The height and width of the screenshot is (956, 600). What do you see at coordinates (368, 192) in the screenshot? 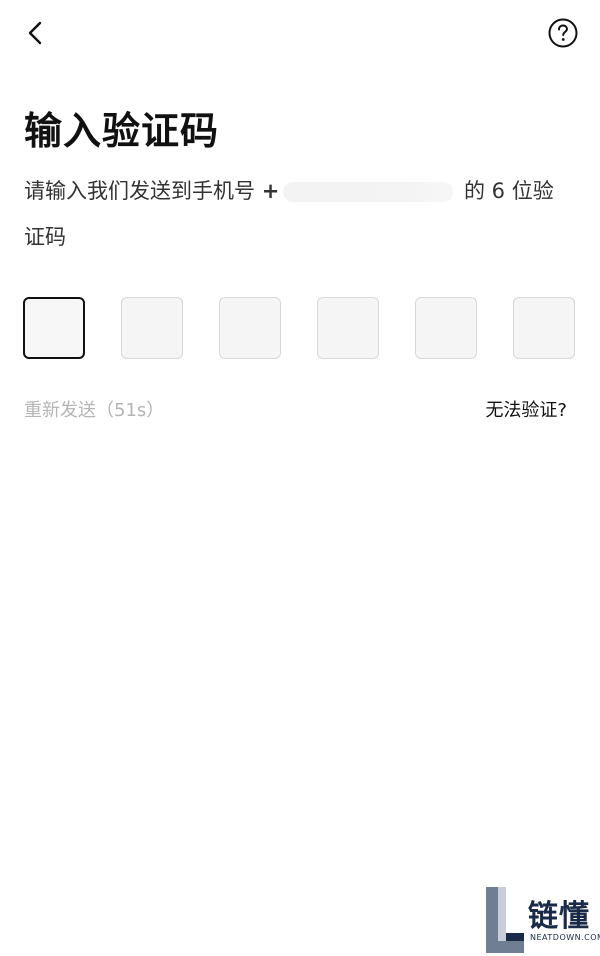
I see `phone-number-blur` at bounding box center [368, 192].